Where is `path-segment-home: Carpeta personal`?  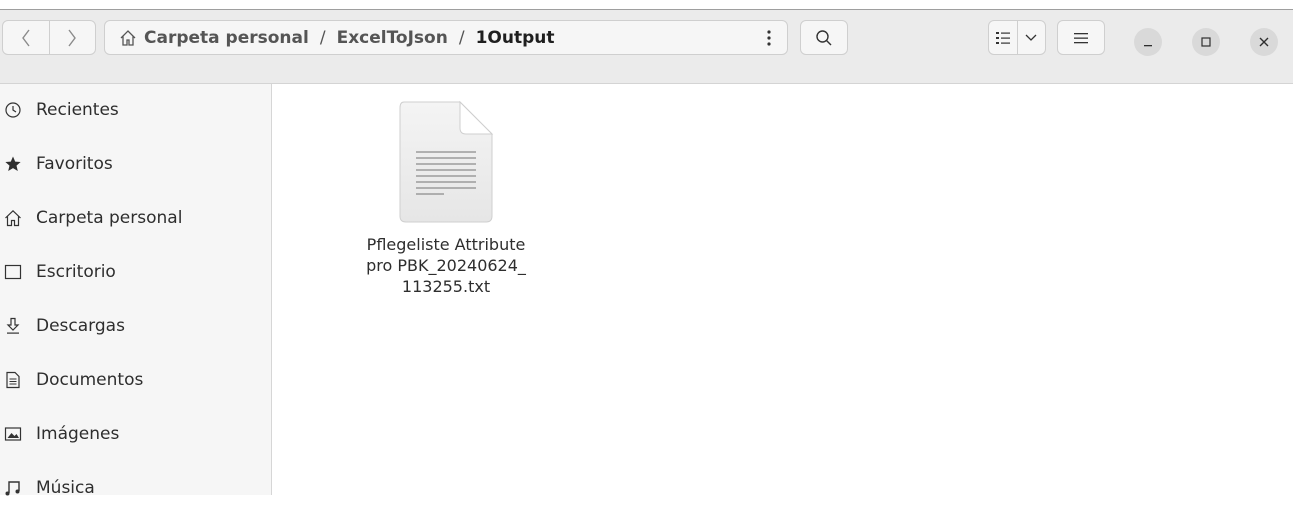
path-segment-home: Carpeta personal is located at coordinates (226, 38).